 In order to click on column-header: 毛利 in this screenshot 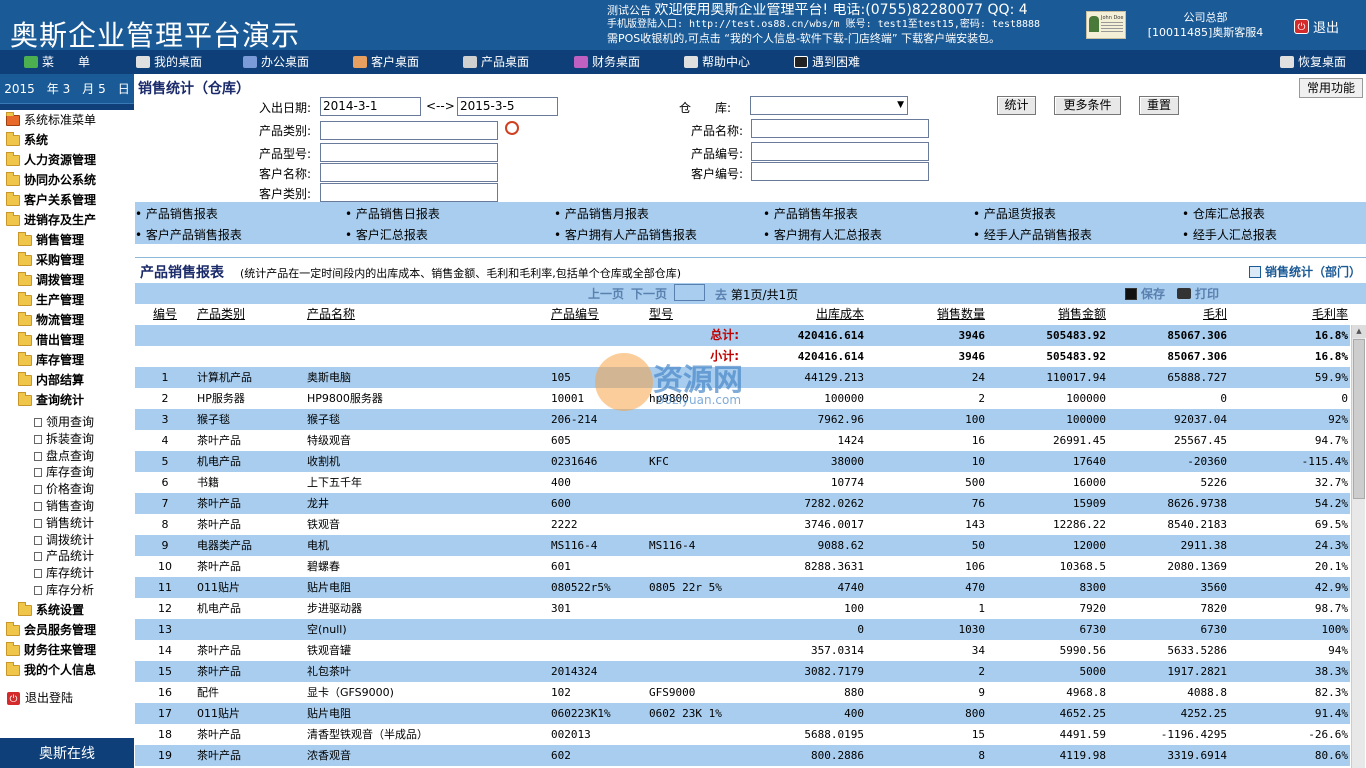, I will do `click(1167, 314)`.